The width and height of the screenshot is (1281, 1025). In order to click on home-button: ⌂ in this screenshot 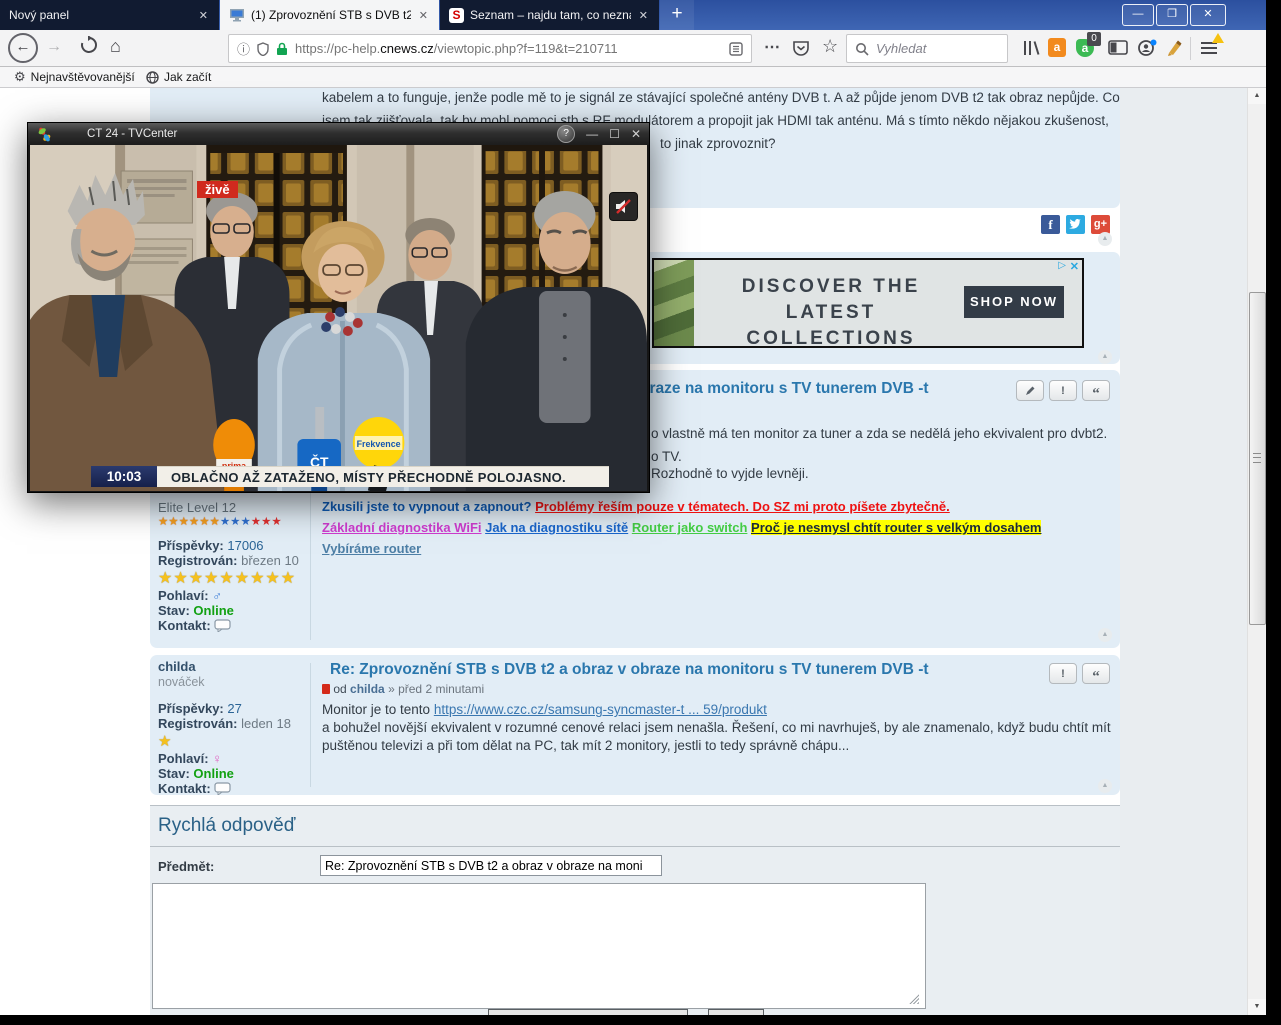, I will do `click(115, 46)`.